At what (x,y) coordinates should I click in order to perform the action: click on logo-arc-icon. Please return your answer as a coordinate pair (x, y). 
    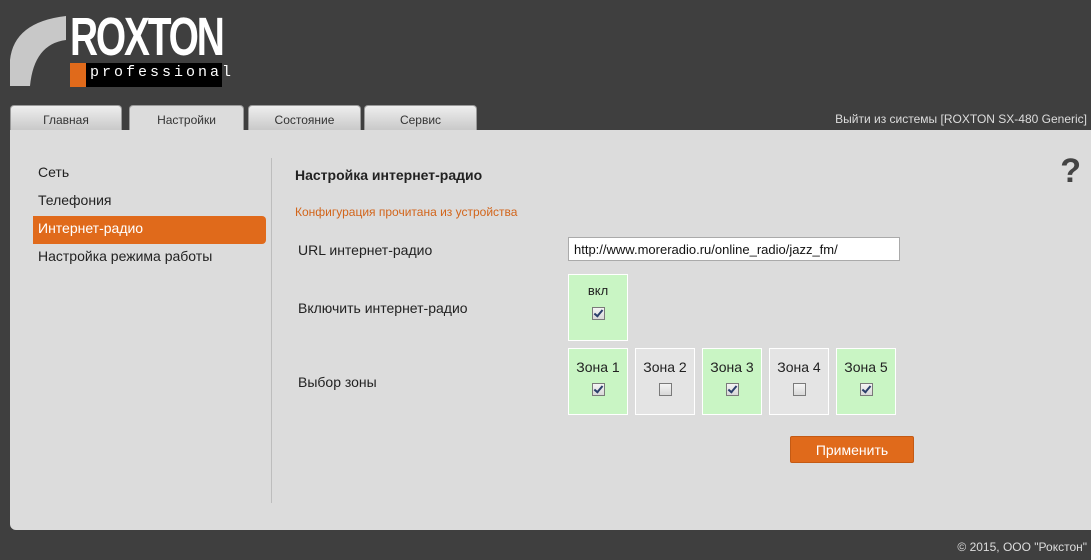
    Looking at the image, I should click on (38, 51).